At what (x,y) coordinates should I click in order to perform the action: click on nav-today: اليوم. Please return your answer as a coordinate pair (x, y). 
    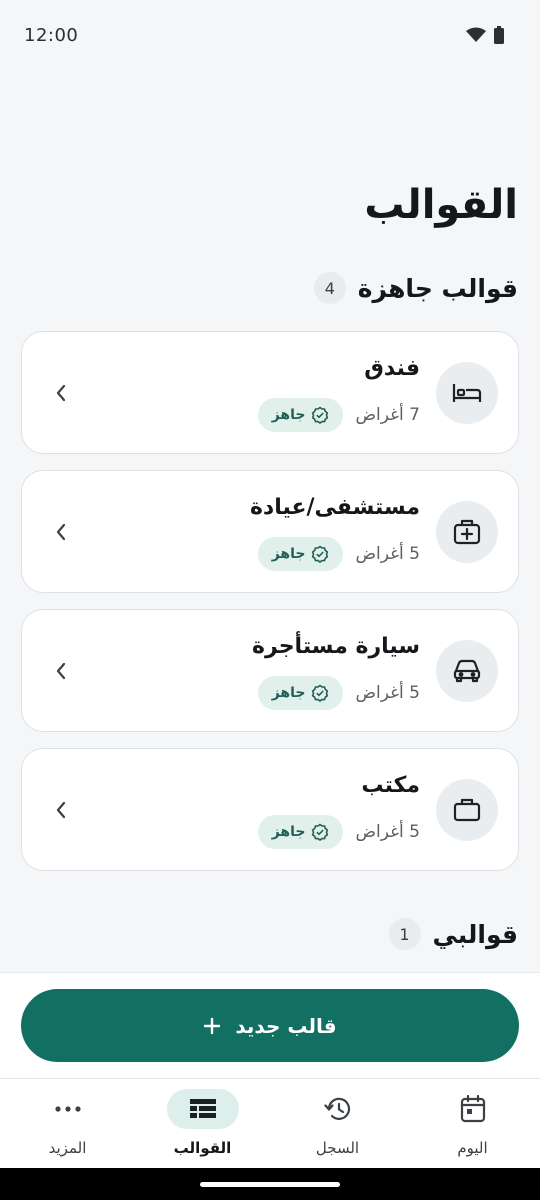
    Looking at the image, I should click on (472, 1123).